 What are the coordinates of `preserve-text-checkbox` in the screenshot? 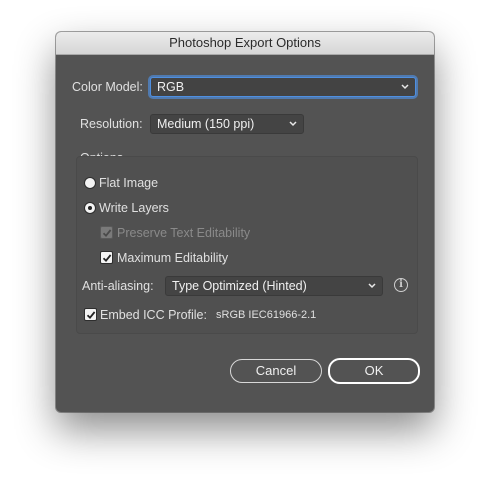 It's located at (106, 232).